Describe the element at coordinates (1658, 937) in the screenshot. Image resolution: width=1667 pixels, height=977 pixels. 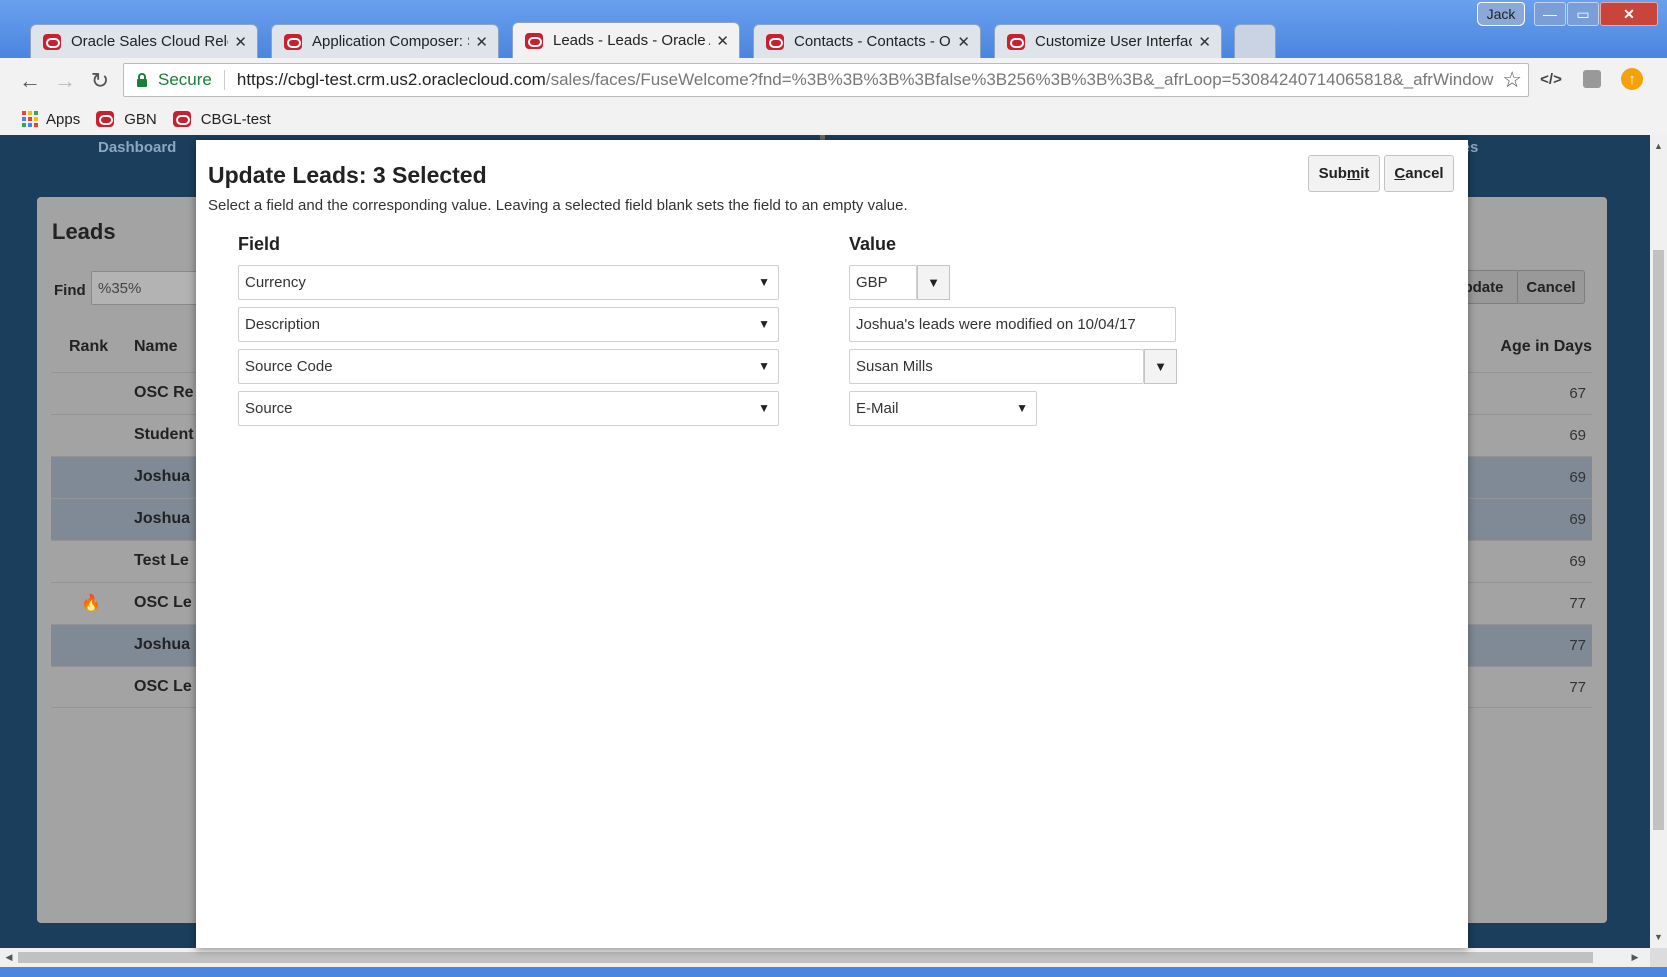
I see `scroll-down-arrow-icon: ▼` at that location.